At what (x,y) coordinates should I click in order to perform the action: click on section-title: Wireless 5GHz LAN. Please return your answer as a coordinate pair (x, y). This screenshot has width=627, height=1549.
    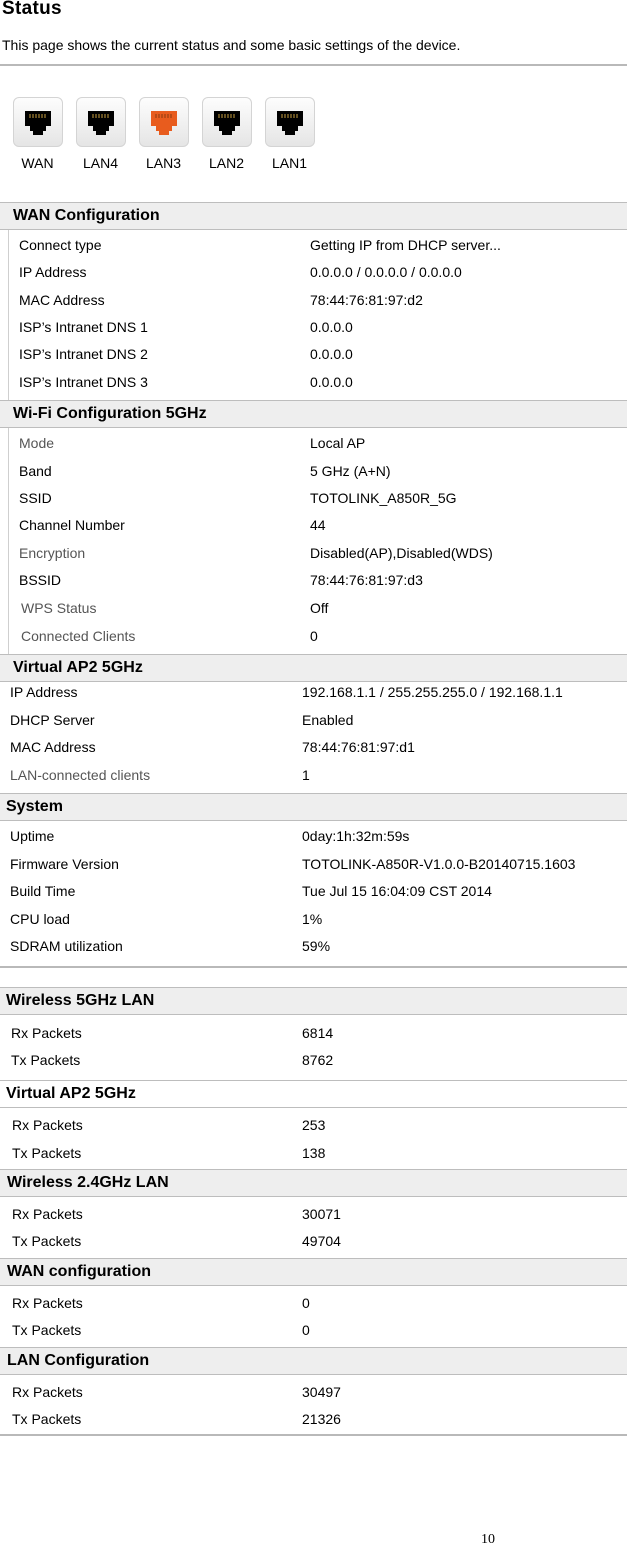
    Looking at the image, I should click on (80, 1000).